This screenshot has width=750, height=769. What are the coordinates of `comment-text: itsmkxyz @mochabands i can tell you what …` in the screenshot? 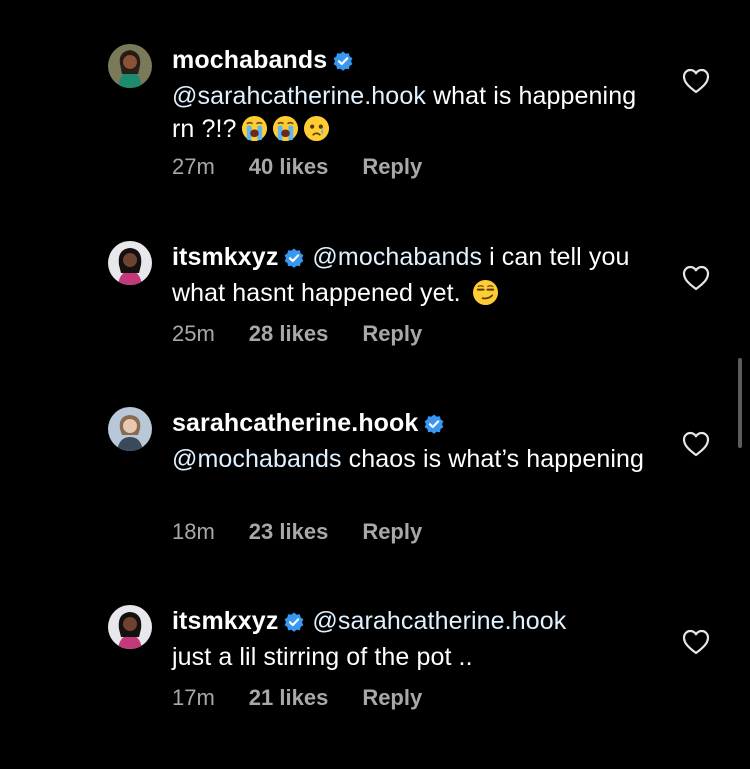 It's located at (412, 275).